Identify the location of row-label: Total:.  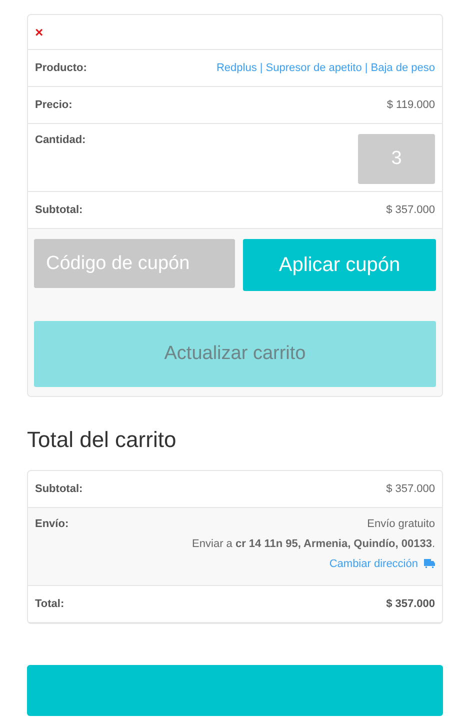
(49, 604).